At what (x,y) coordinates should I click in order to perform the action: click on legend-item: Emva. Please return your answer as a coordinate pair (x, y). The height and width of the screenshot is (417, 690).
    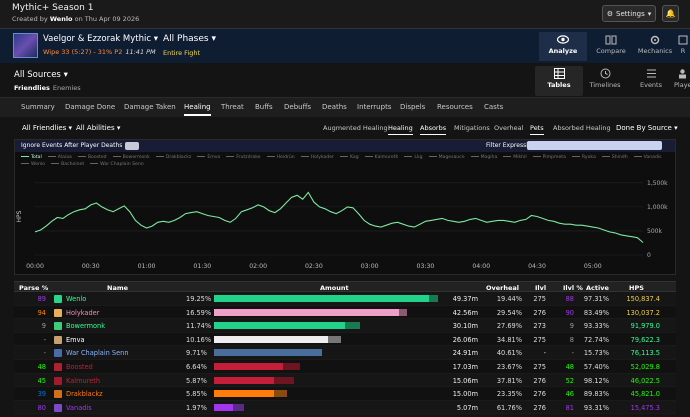
    Looking at the image, I should click on (208, 157).